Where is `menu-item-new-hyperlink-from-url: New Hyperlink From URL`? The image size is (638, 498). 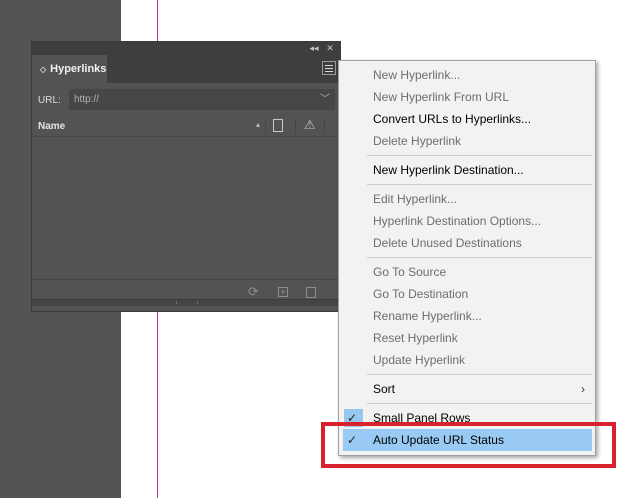 menu-item-new-hyperlink-from-url: New Hyperlink From URL is located at coordinates (467, 97).